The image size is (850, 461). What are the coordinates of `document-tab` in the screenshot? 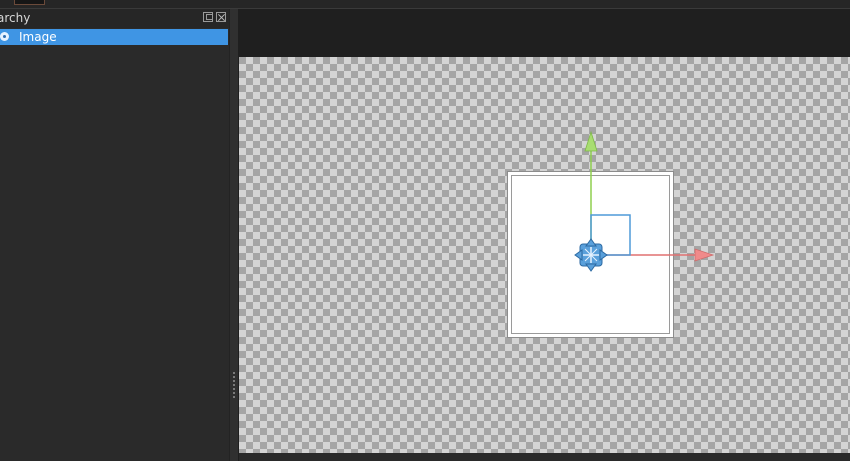 It's located at (29, 2).